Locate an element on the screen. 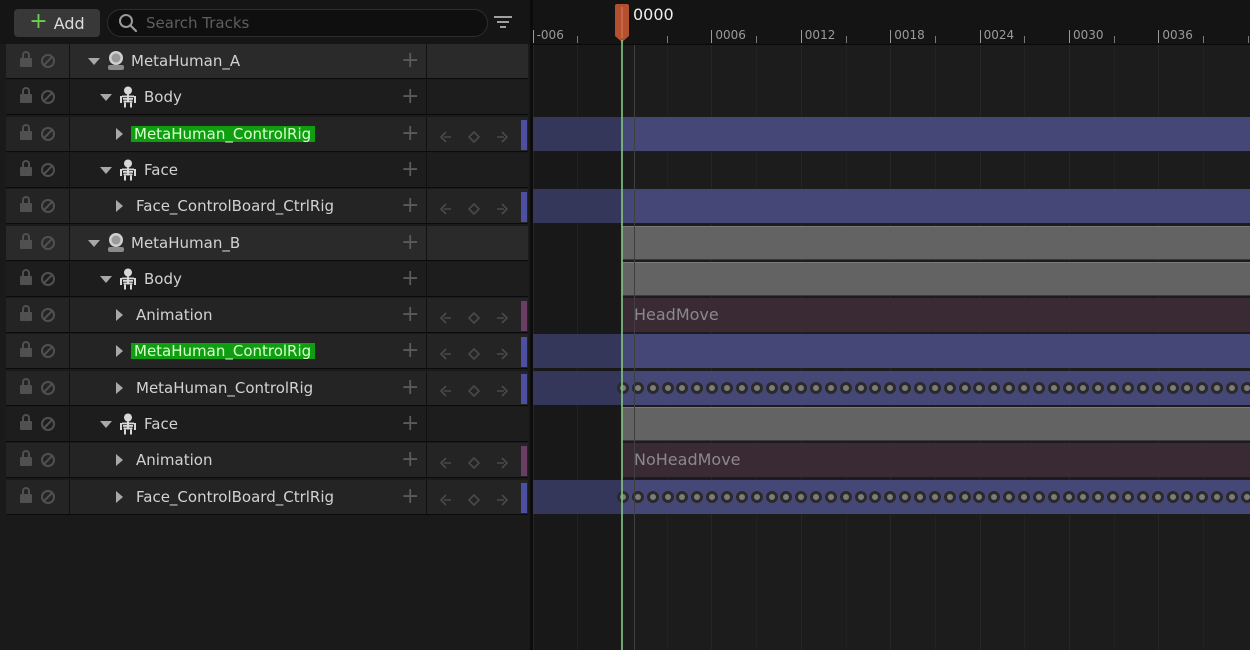 The width and height of the screenshot is (1250, 650). track-row: Animation + is located at coordinates (267, 316).